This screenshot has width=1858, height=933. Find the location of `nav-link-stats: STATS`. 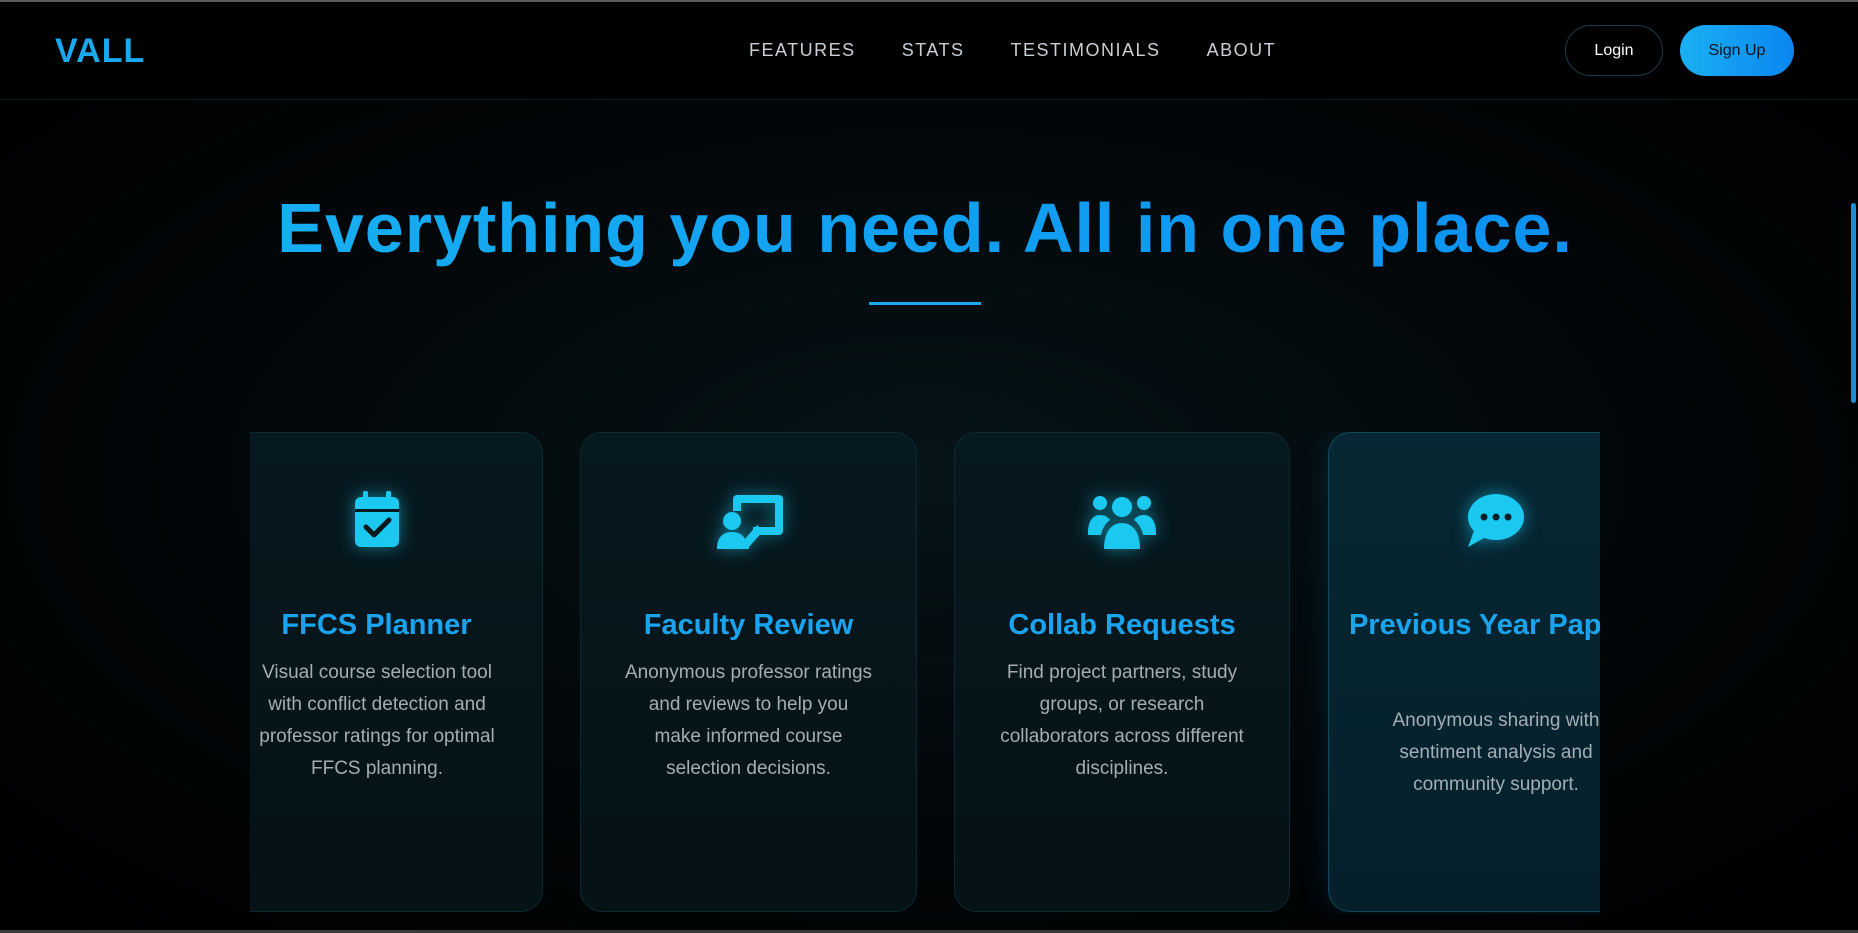

nav-link-stats: STATS is located at coordinates (933, 50).